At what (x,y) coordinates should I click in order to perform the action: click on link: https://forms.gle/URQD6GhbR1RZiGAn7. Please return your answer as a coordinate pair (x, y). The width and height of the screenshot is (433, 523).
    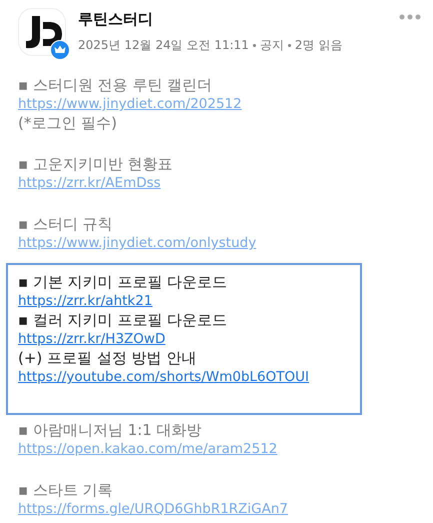
    Looking at the image, I should click on (153, 509).